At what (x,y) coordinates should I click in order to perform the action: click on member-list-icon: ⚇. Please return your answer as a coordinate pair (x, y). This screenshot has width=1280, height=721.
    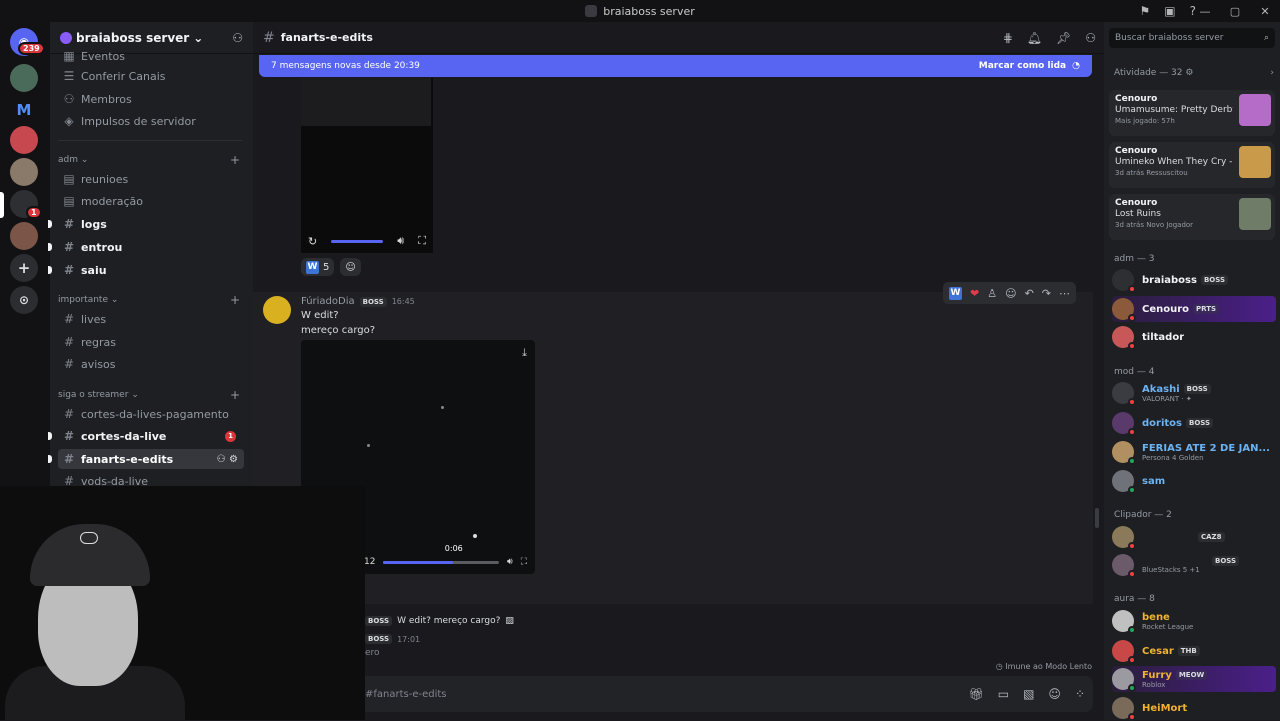
    Looking at the image, I should click on (1090, 38).